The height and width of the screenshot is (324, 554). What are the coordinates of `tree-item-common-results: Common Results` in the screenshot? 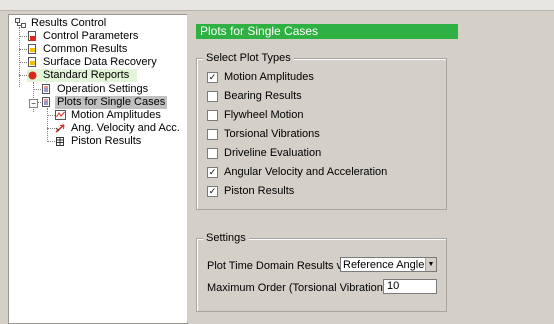 It's located at (78, 49).